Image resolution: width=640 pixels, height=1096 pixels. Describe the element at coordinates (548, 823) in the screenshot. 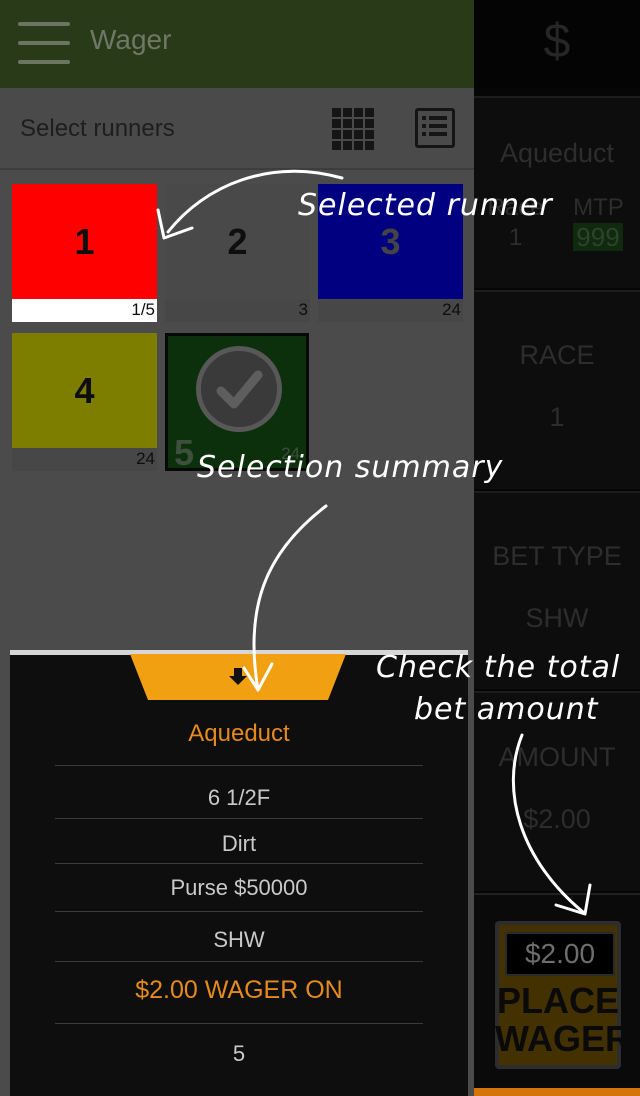

I see `arrow-to-place-wager` at that location.